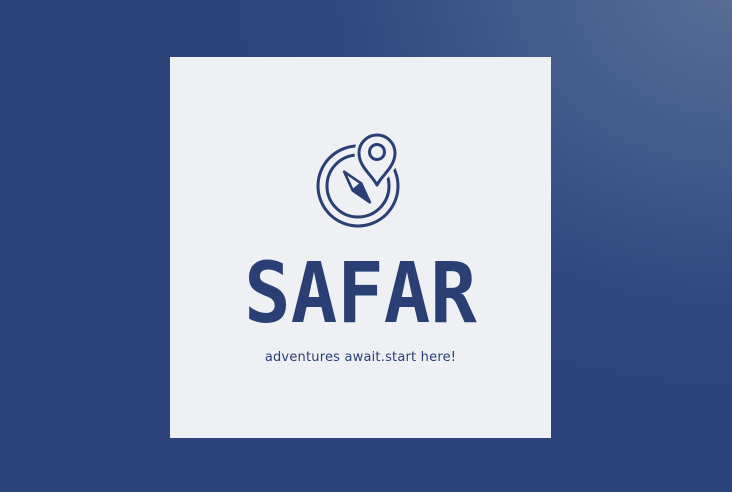 This screenshot has height=492, width=732. I want to click on compass-pin-icon, so click(361, 180).